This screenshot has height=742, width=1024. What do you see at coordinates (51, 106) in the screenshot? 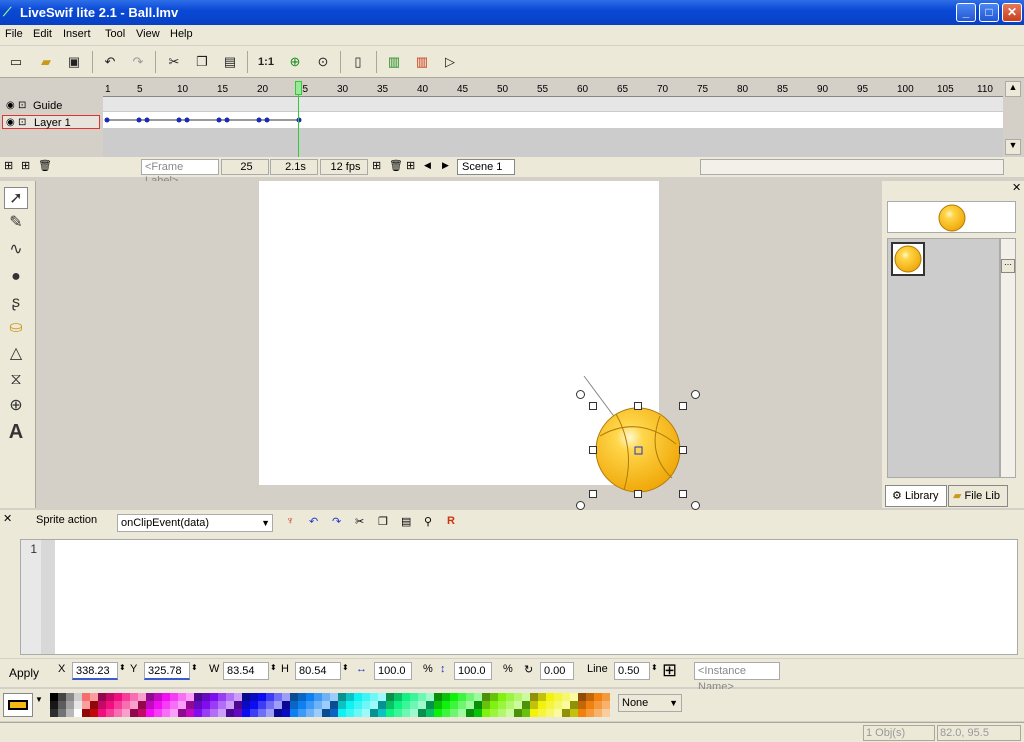
I see `layer-guide: ◉ ⊡ Guide` at bounding box center [51, 106].